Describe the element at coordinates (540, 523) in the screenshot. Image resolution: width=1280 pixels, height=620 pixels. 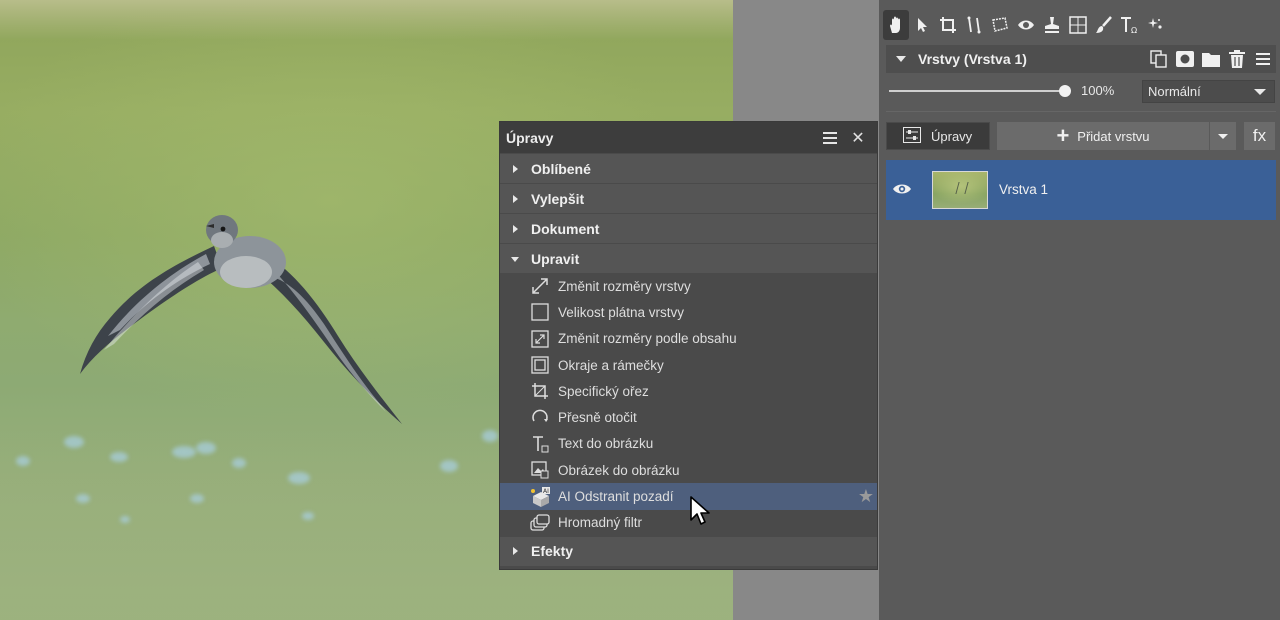
I see `batch-filter-icon` at that location.